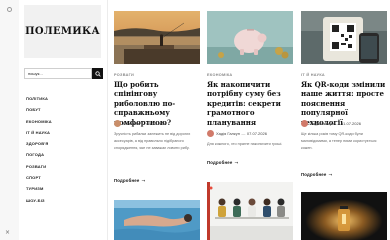 The height and width of the screenshot is (240, 390). I want to click on article-meta: Хадія Галкун — 07.07.2026, so click(237, 133).